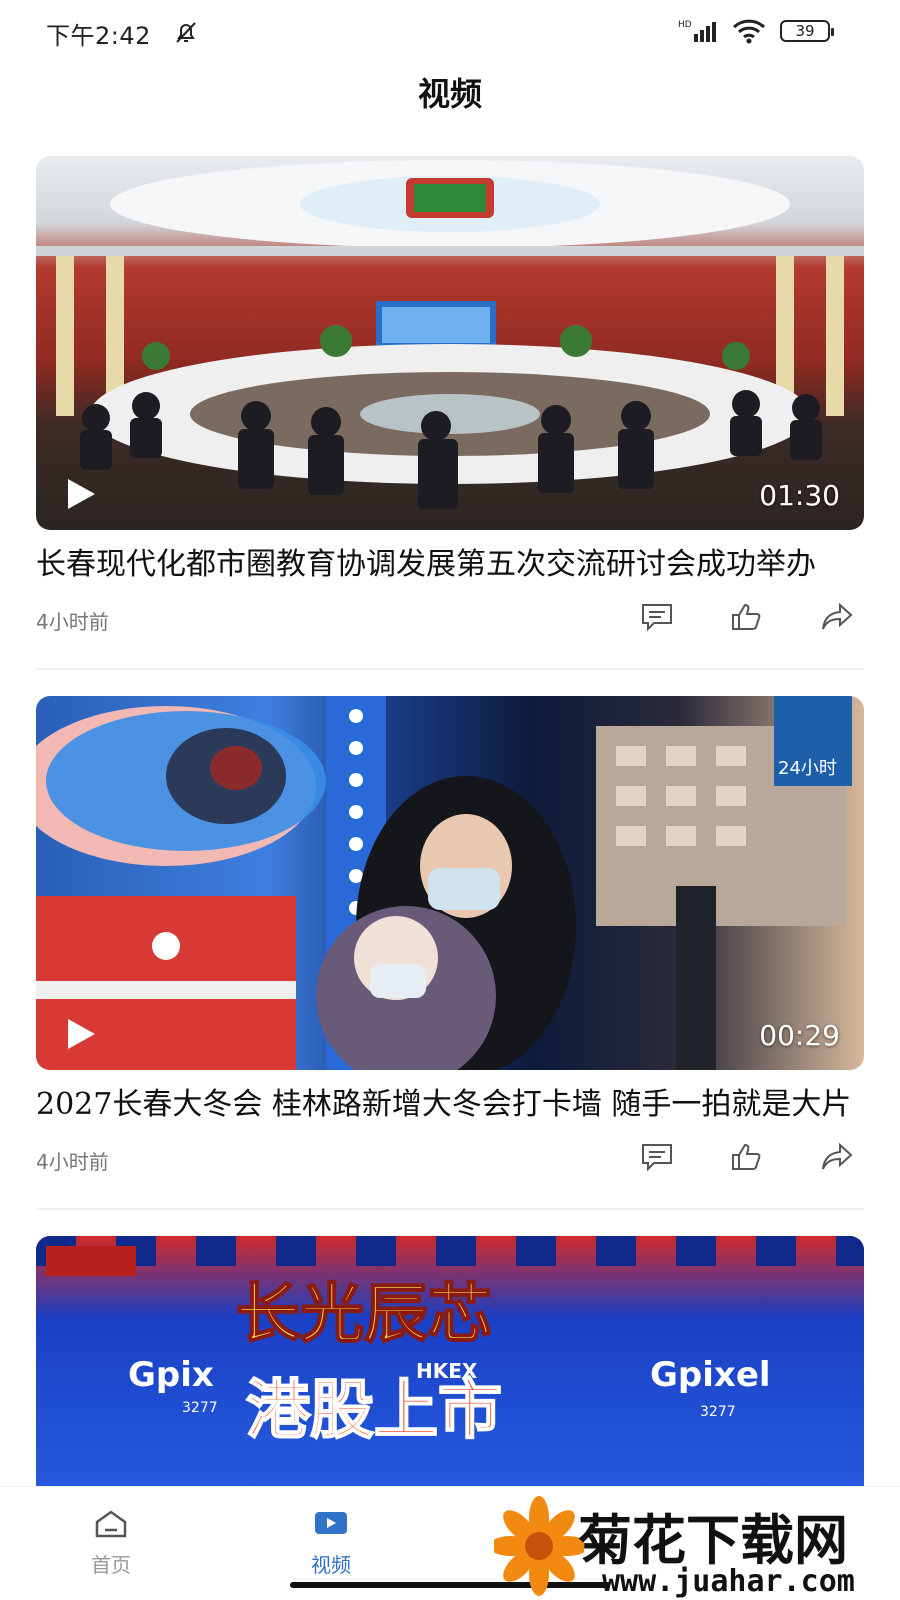 The image size is (900, 1600). Describe the element at coordinates (749, 31) in the screenshot. I see `wifi-icon` at that location.